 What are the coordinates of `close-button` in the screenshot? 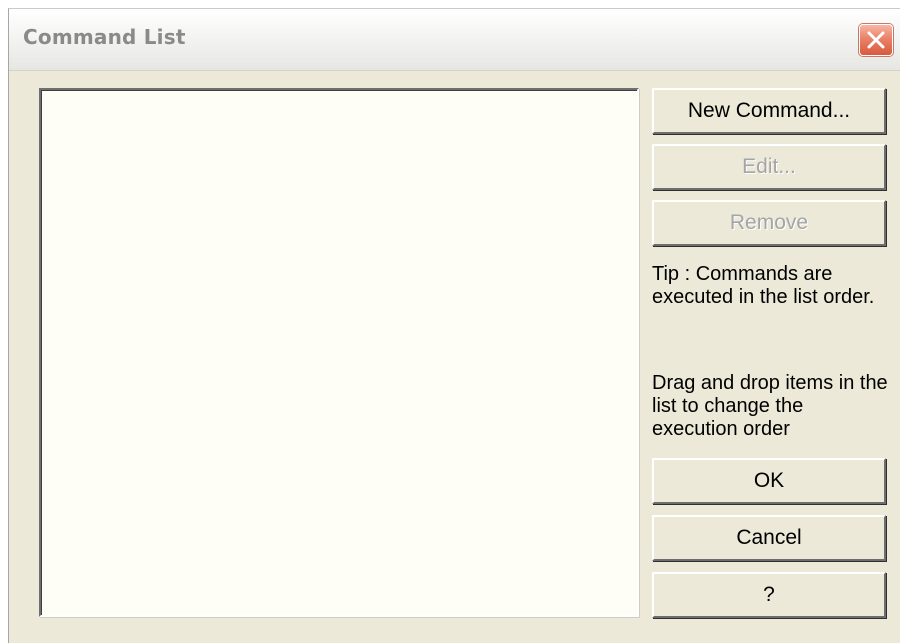 It's located at (876, 40).